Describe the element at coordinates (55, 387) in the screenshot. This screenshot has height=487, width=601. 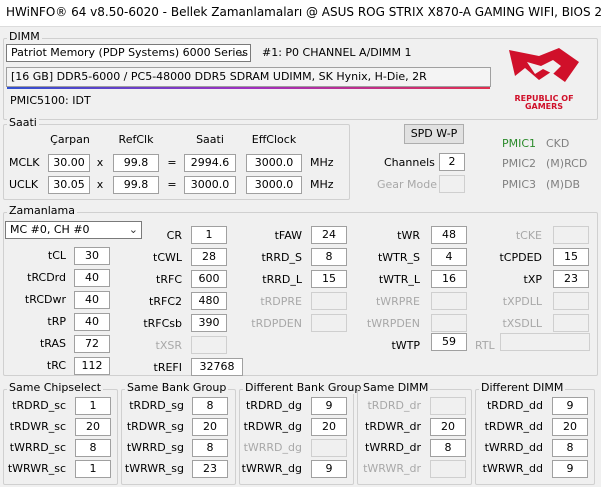
I see `same-chipselect-title: Same Chipselect` at that location.